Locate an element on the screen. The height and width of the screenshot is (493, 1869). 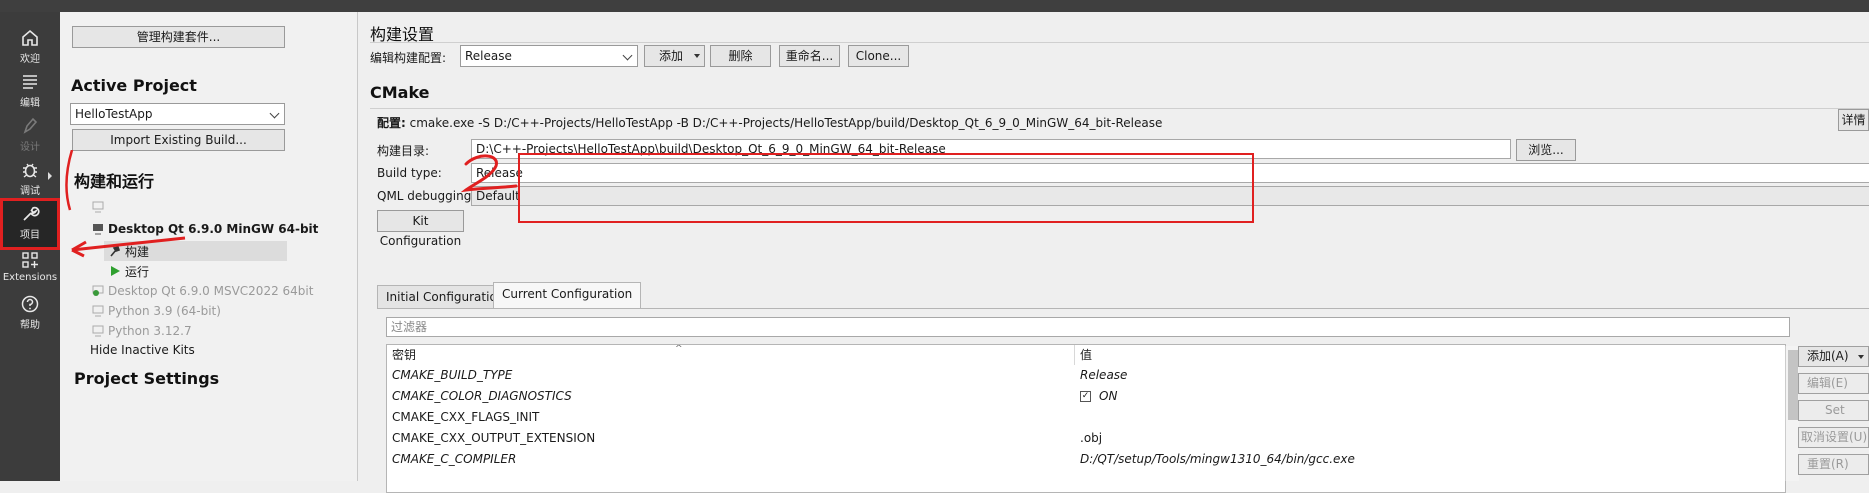
row-value: Release is located at coordinates (1104, 375).